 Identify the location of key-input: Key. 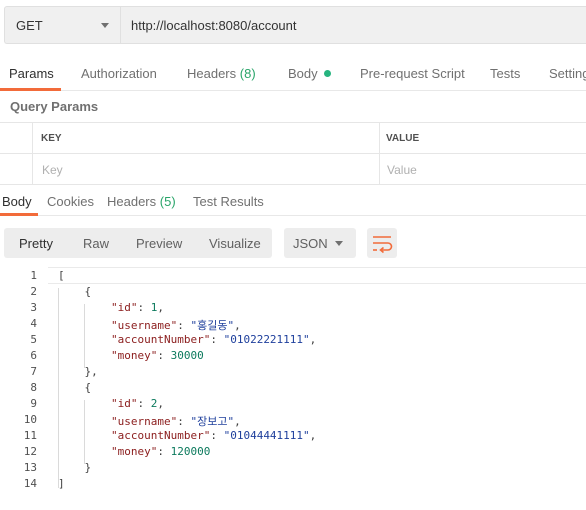
(52, 170).